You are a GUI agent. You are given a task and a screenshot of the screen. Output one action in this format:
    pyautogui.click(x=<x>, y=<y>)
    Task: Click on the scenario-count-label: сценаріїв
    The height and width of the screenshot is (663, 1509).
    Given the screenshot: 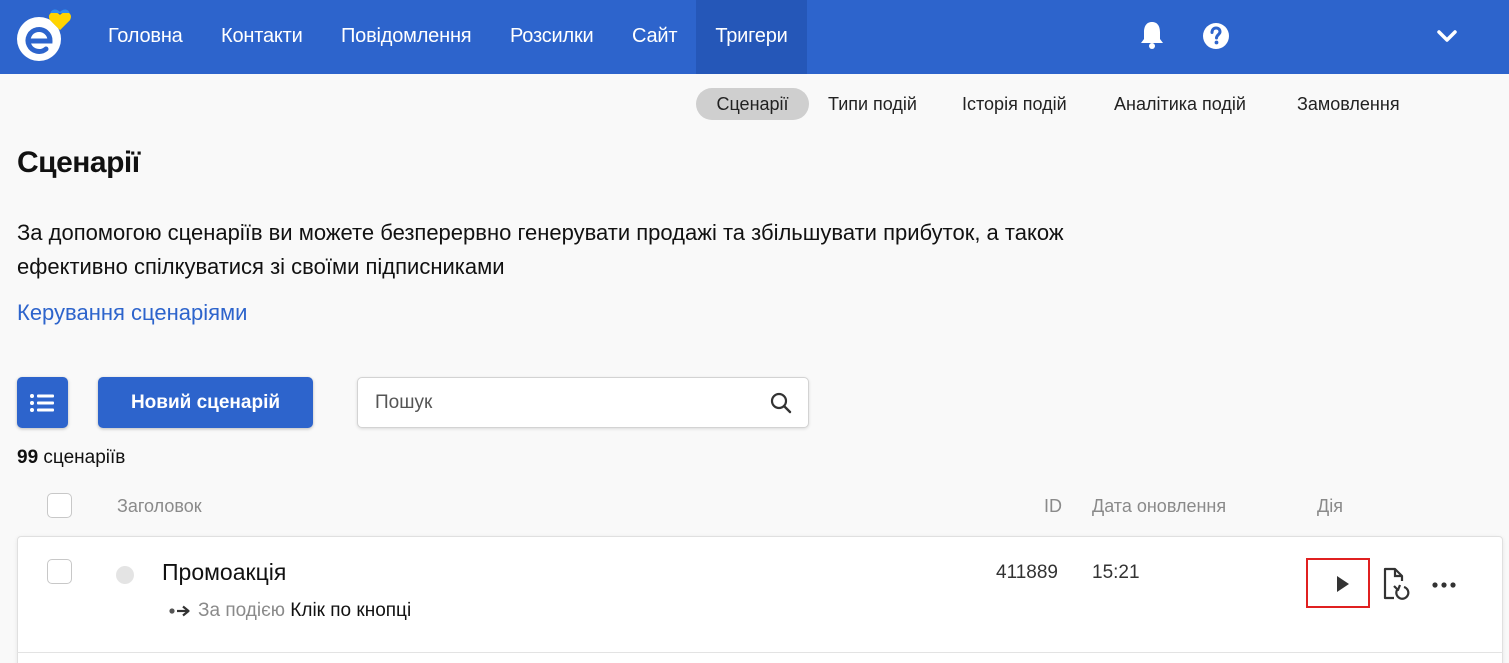 What is the action you would take?
    pyautogui.click(x=84, y=457)
    